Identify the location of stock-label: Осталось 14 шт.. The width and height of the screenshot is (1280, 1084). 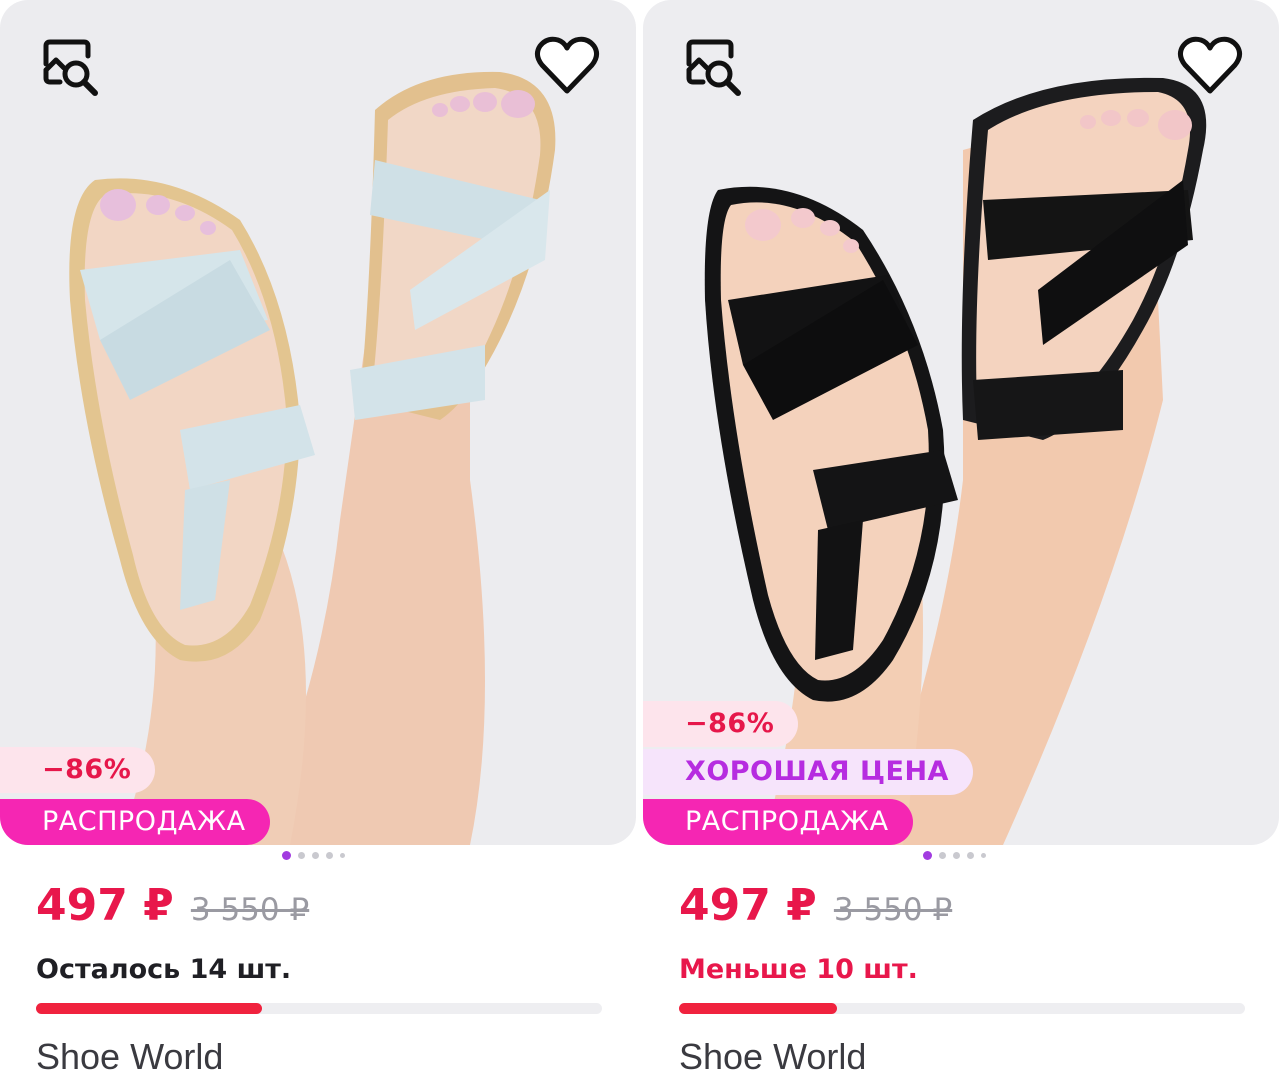
(164, 969).